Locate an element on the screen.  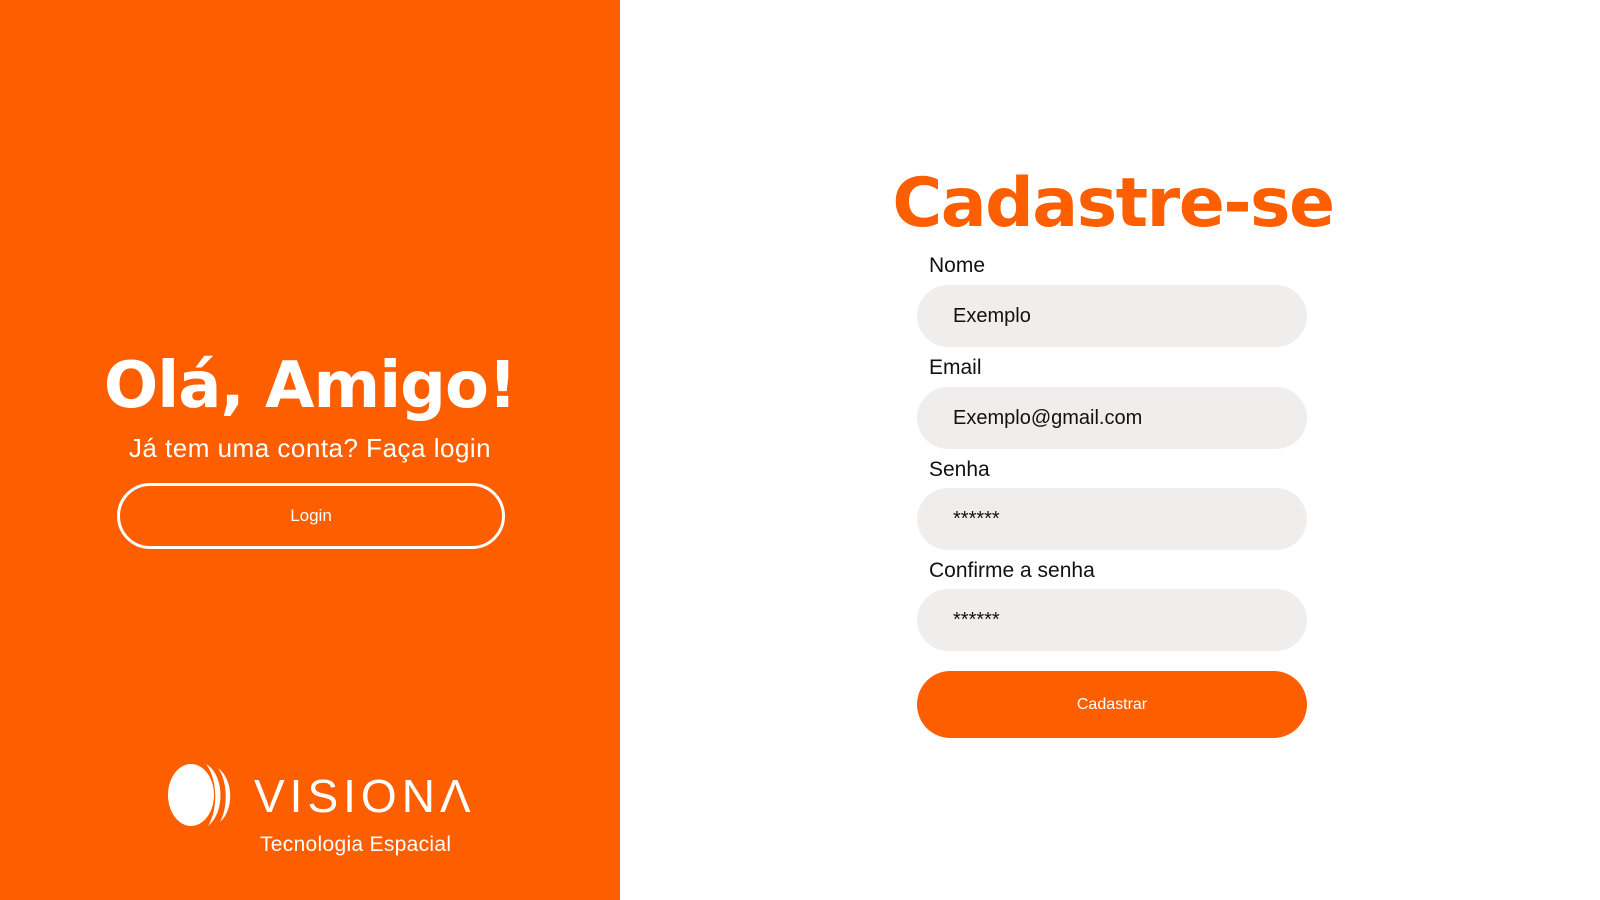
visiona-logo: VISIONΛ Tecnologia Espacial is located at coordinates (319, 812).